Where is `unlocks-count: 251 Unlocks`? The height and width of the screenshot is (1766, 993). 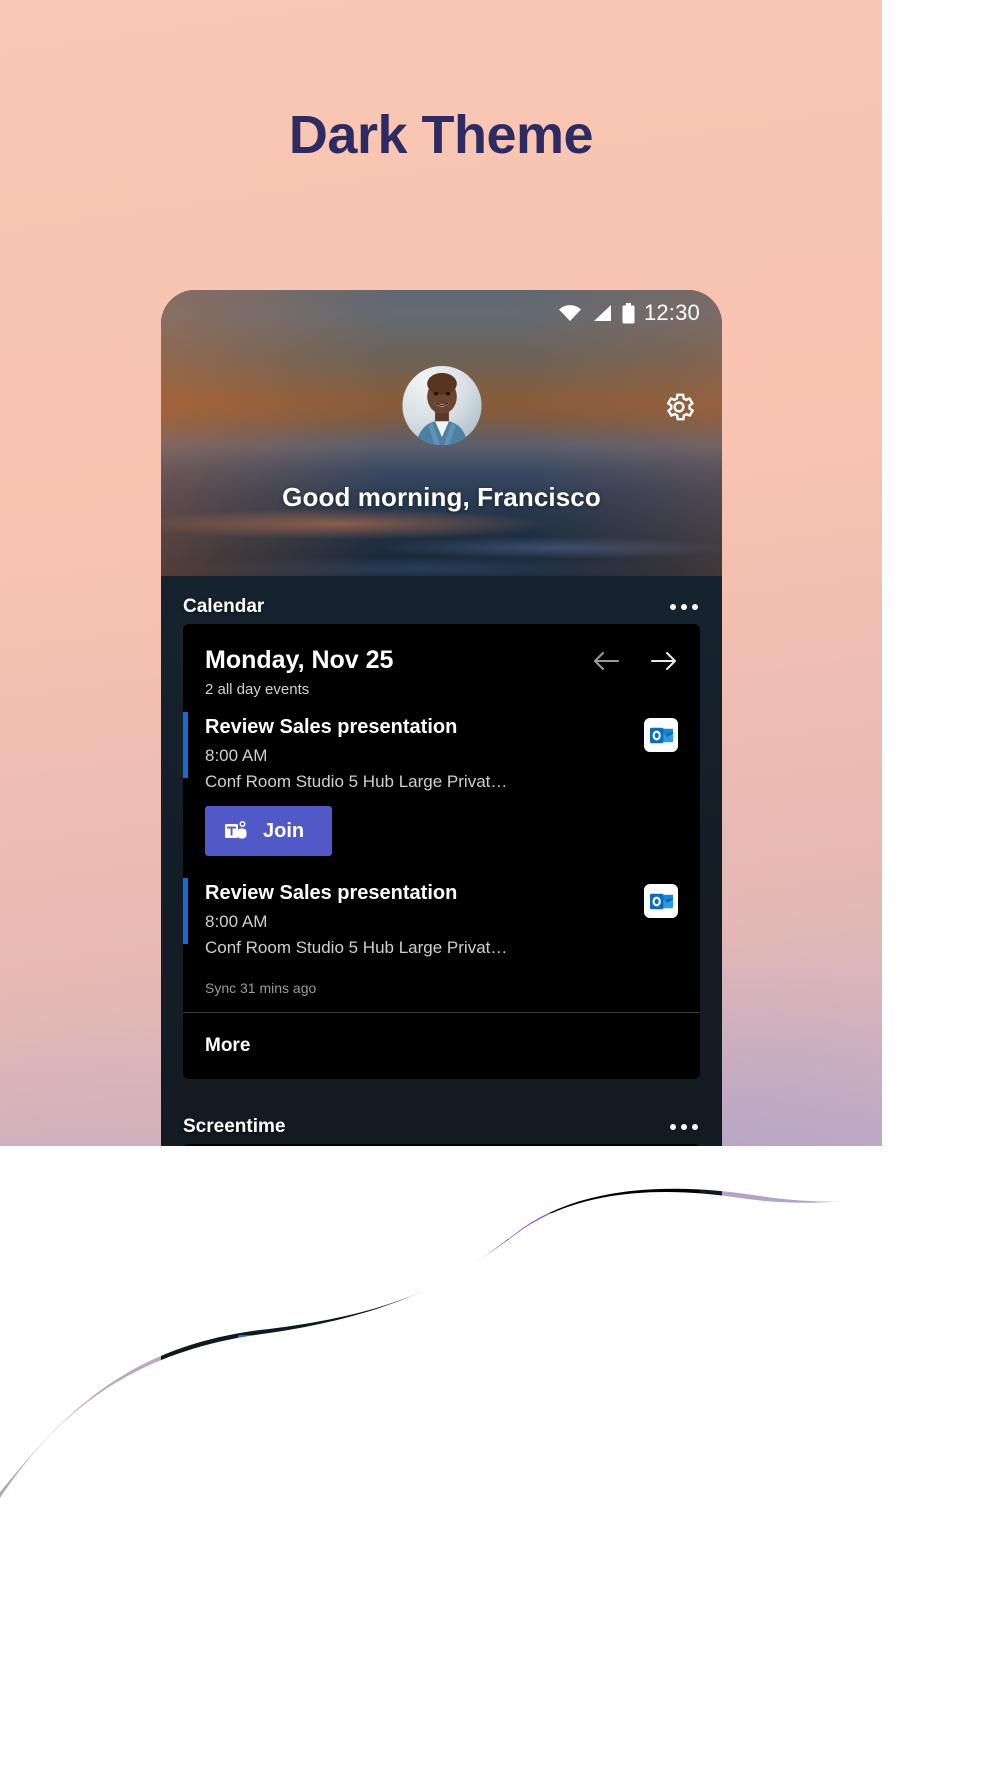
unlocks-count: 251 Unlocks is located at coordinates (627, 1179).